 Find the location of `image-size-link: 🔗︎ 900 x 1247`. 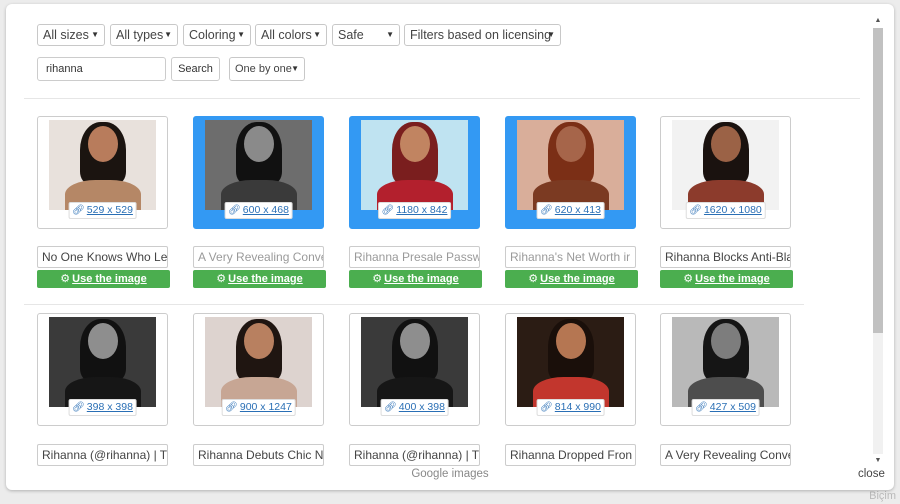

image-size-link: 🔗︎ 900 x 1247 is located at coordinates (258, 407).